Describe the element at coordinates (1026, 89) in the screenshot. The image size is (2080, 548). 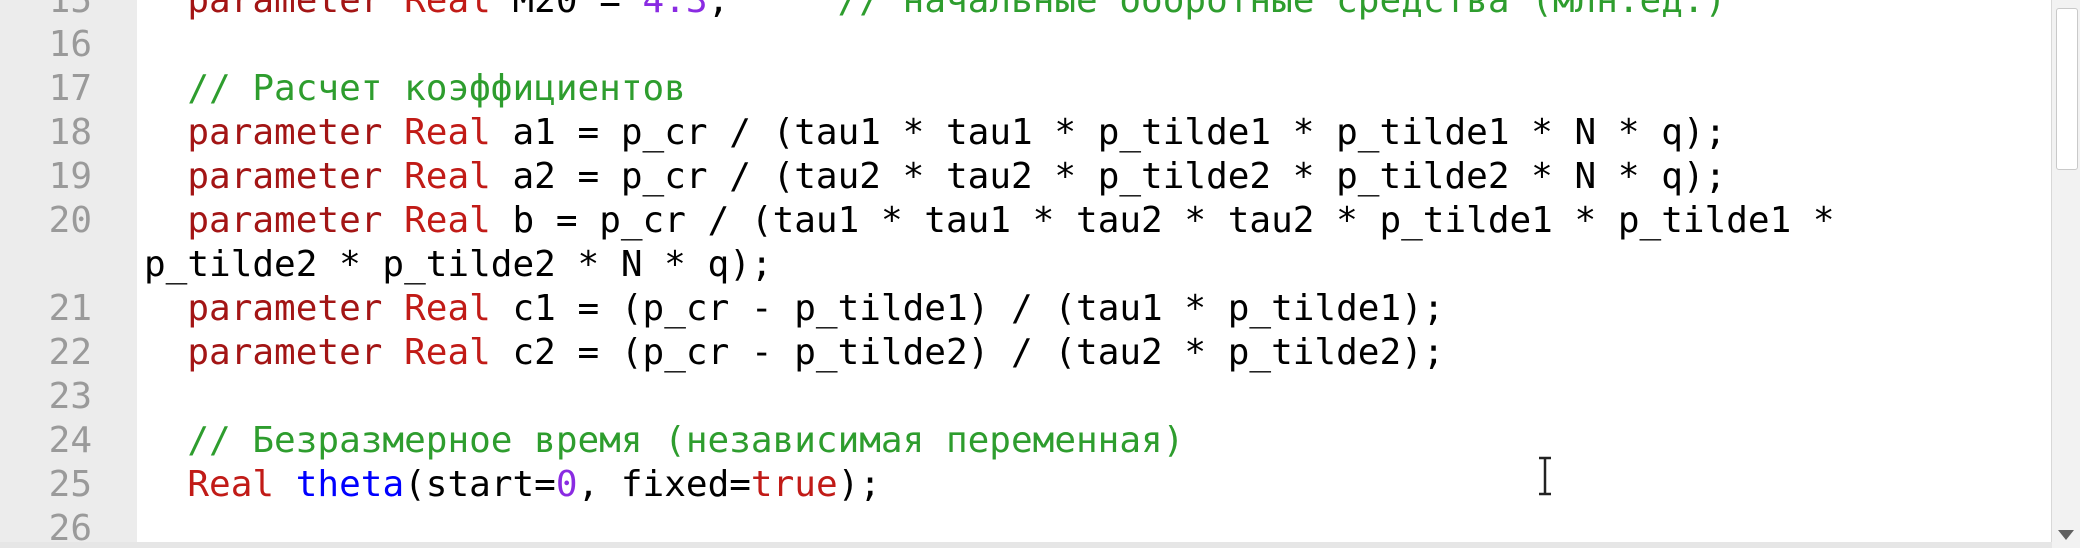
I see `code-line: 17 // Расчет коэффициентов` at that location.